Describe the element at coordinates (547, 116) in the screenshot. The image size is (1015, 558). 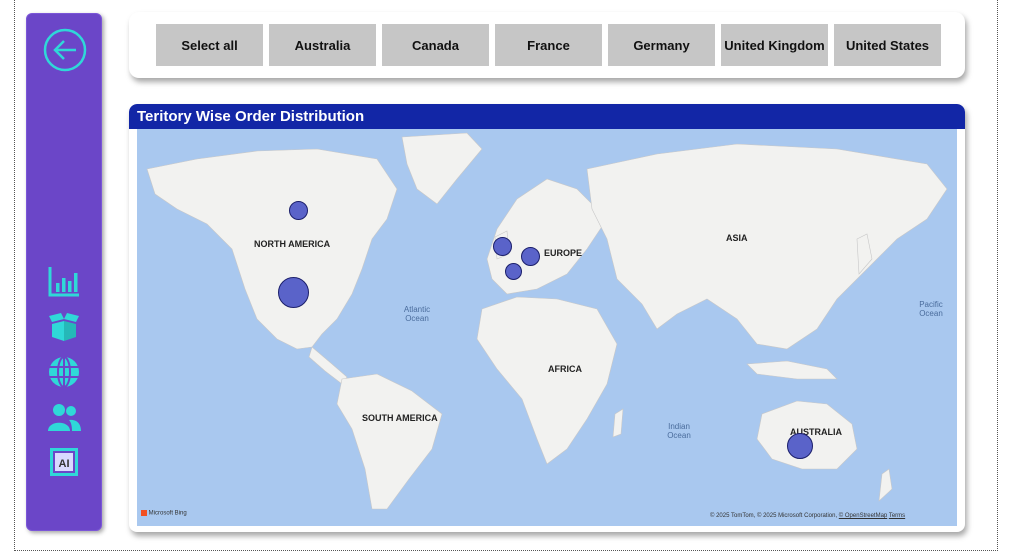
I see `map-title: Teritory Wise Order Distribution` at that location.